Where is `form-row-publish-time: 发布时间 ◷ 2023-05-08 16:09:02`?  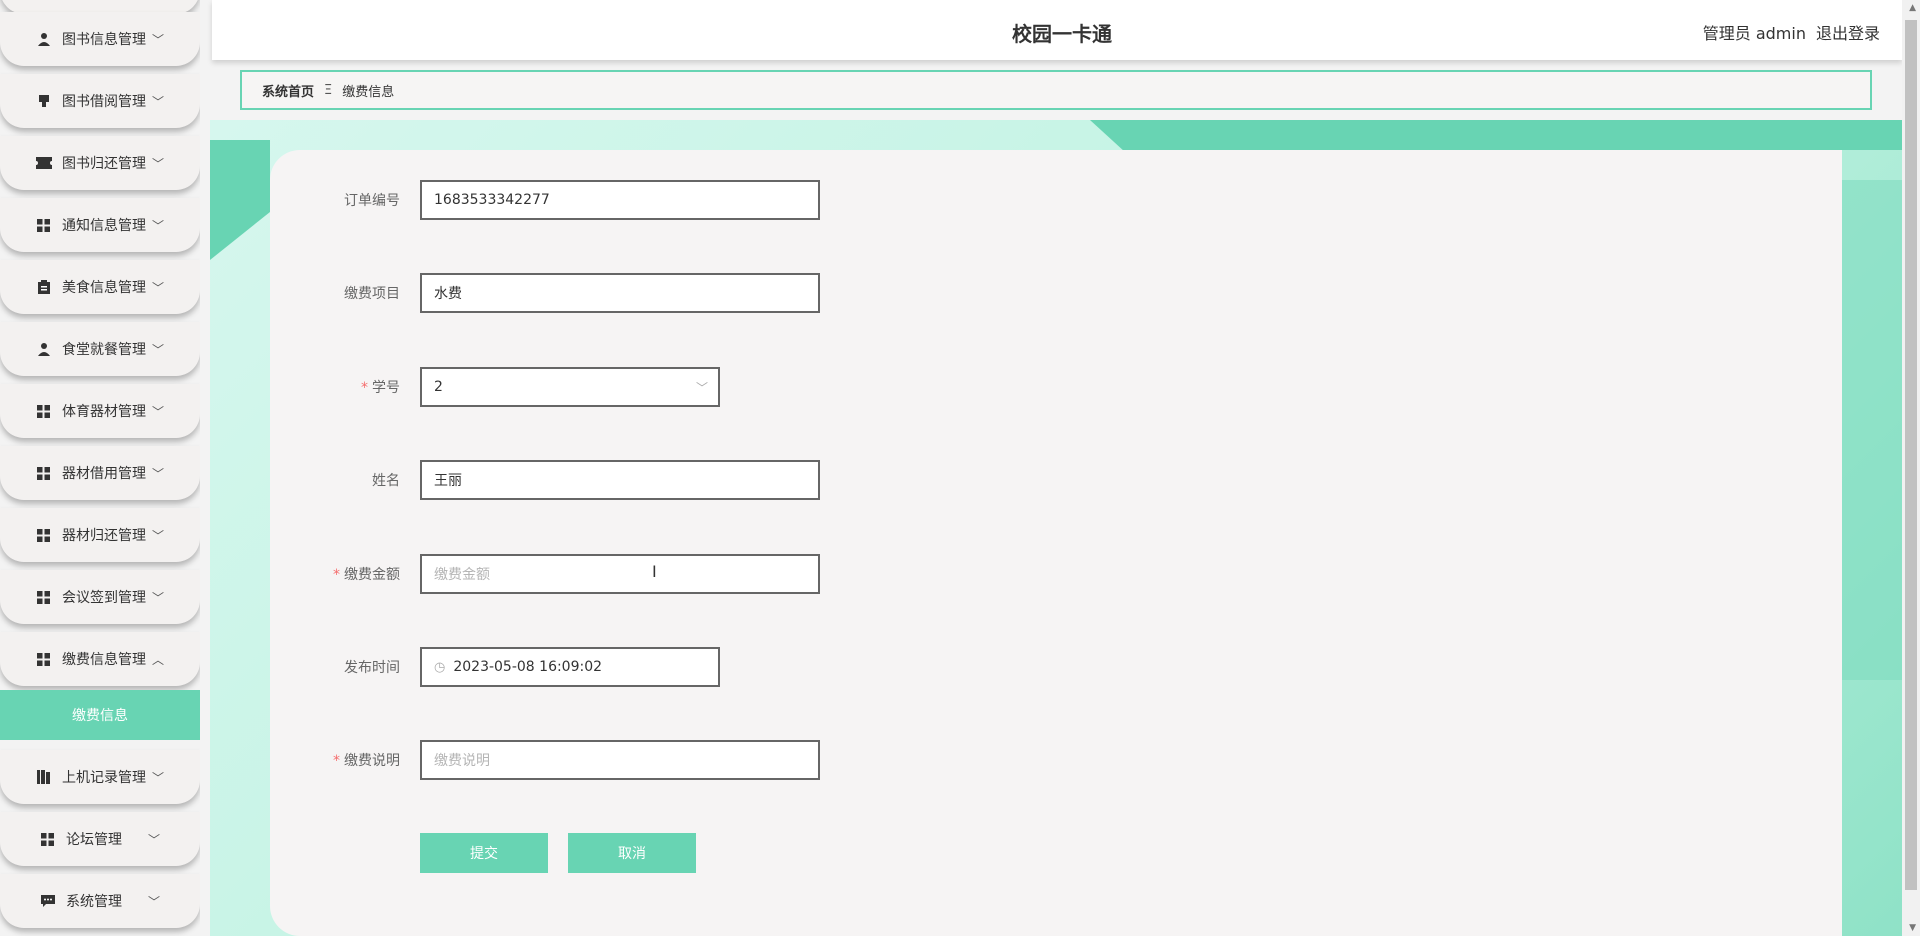 form-row-publish-time: 发布时间 ◷ 2023-05-08 16:09:02 is located at coordinates (770, 667).